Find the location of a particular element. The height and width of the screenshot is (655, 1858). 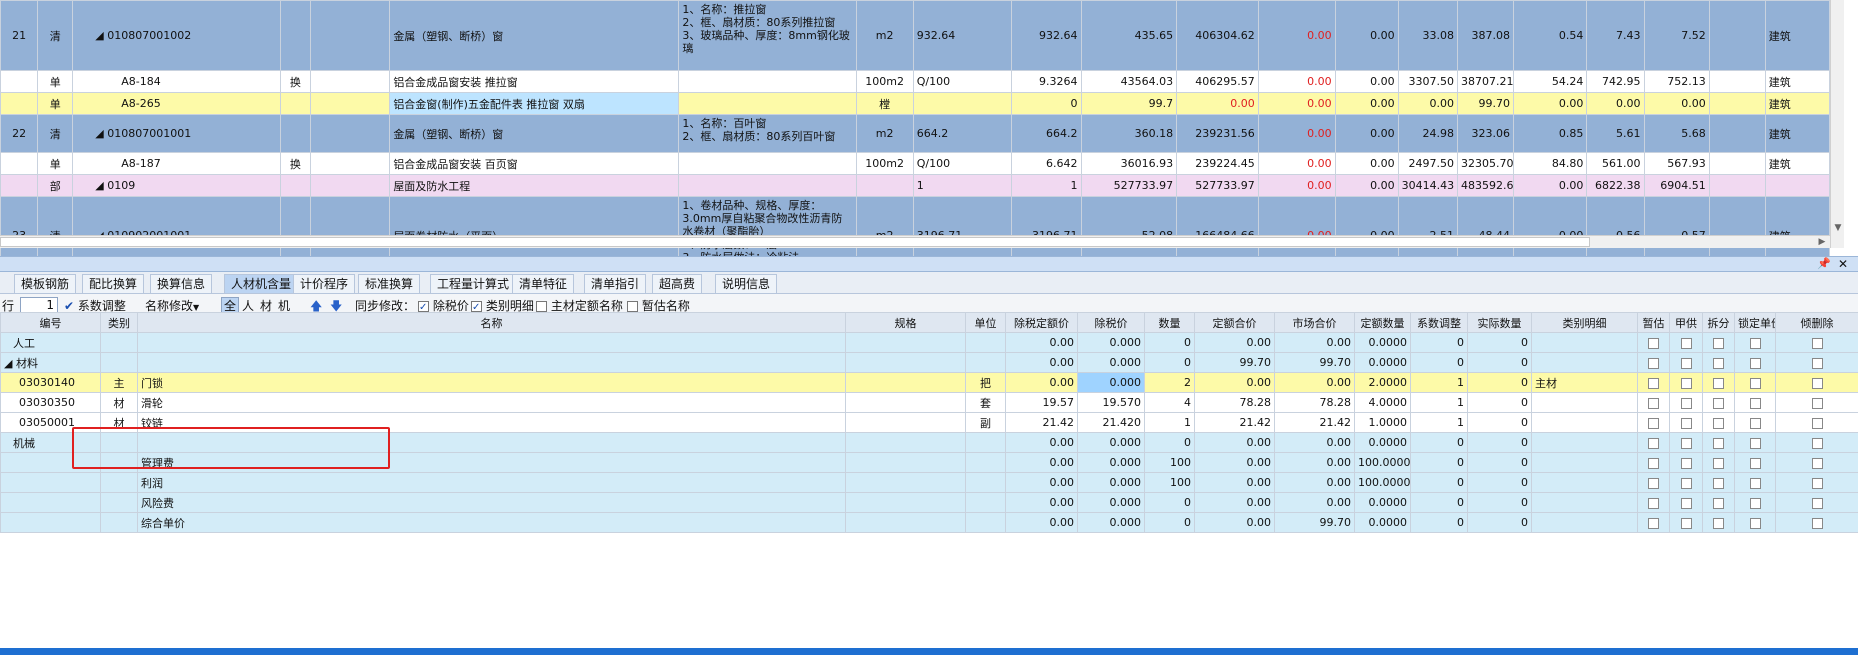

resource-cell-qty: 0 is located at coordinates (1169, 442).